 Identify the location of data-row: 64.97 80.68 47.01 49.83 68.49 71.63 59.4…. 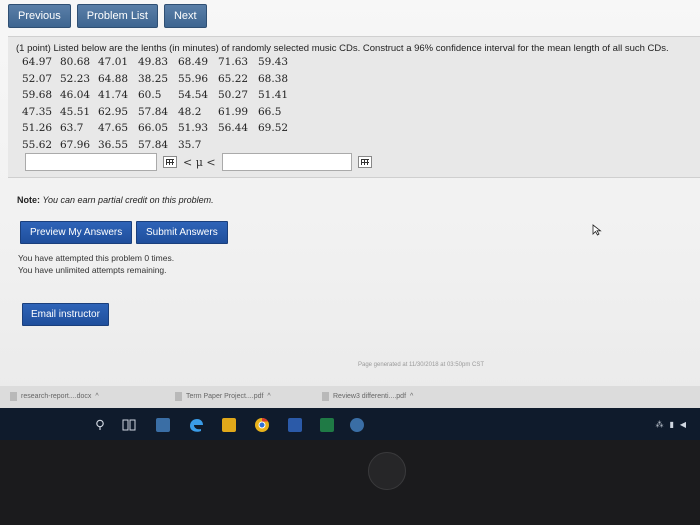
(159, 62).